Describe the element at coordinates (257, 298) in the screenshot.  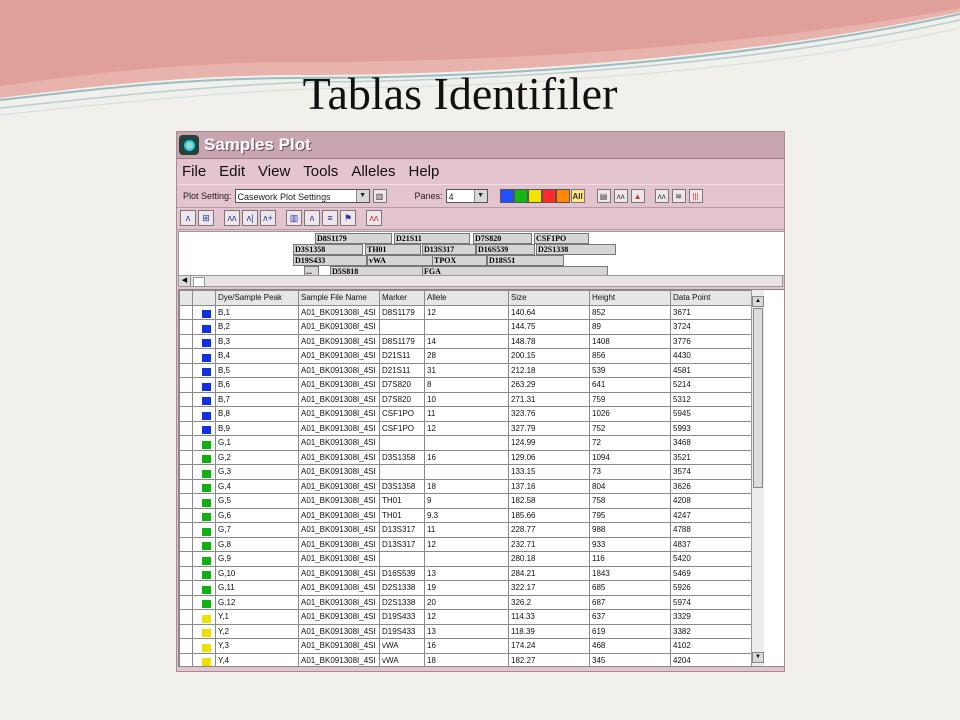
I see `column-header: Dye/Sample Peak` at that location.